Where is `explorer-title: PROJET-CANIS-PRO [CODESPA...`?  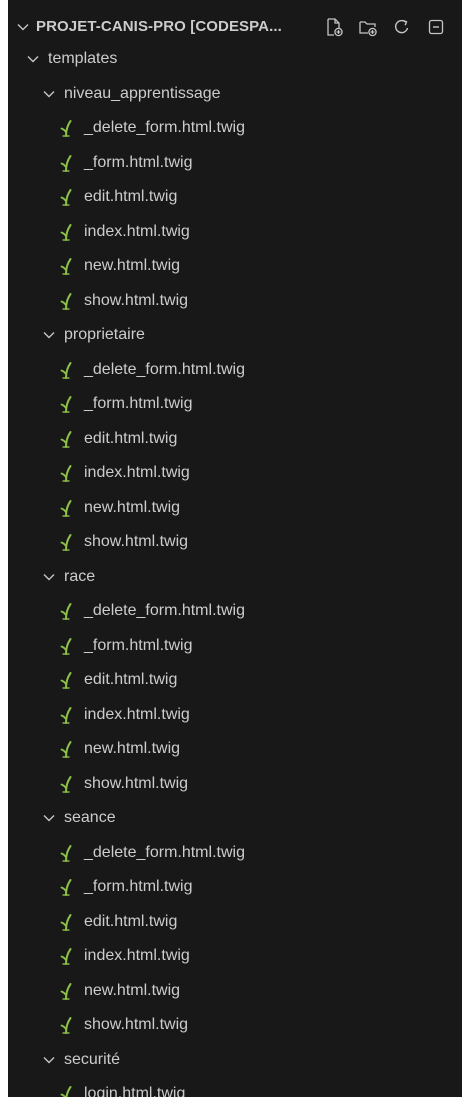
explorer-title: PROJET-CANIS-PRO [CODESPA... is located at coordinates (159, 26).